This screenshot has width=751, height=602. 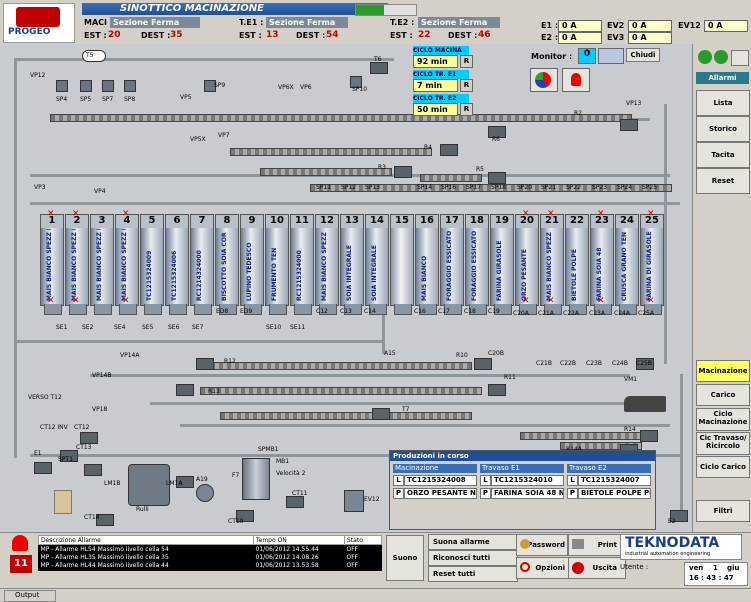 What do you see at coordinates (473, 558) in the screenshot?
I see `acknowledge-all-button: Riconosci tutti` at bounding box center [473, 558].